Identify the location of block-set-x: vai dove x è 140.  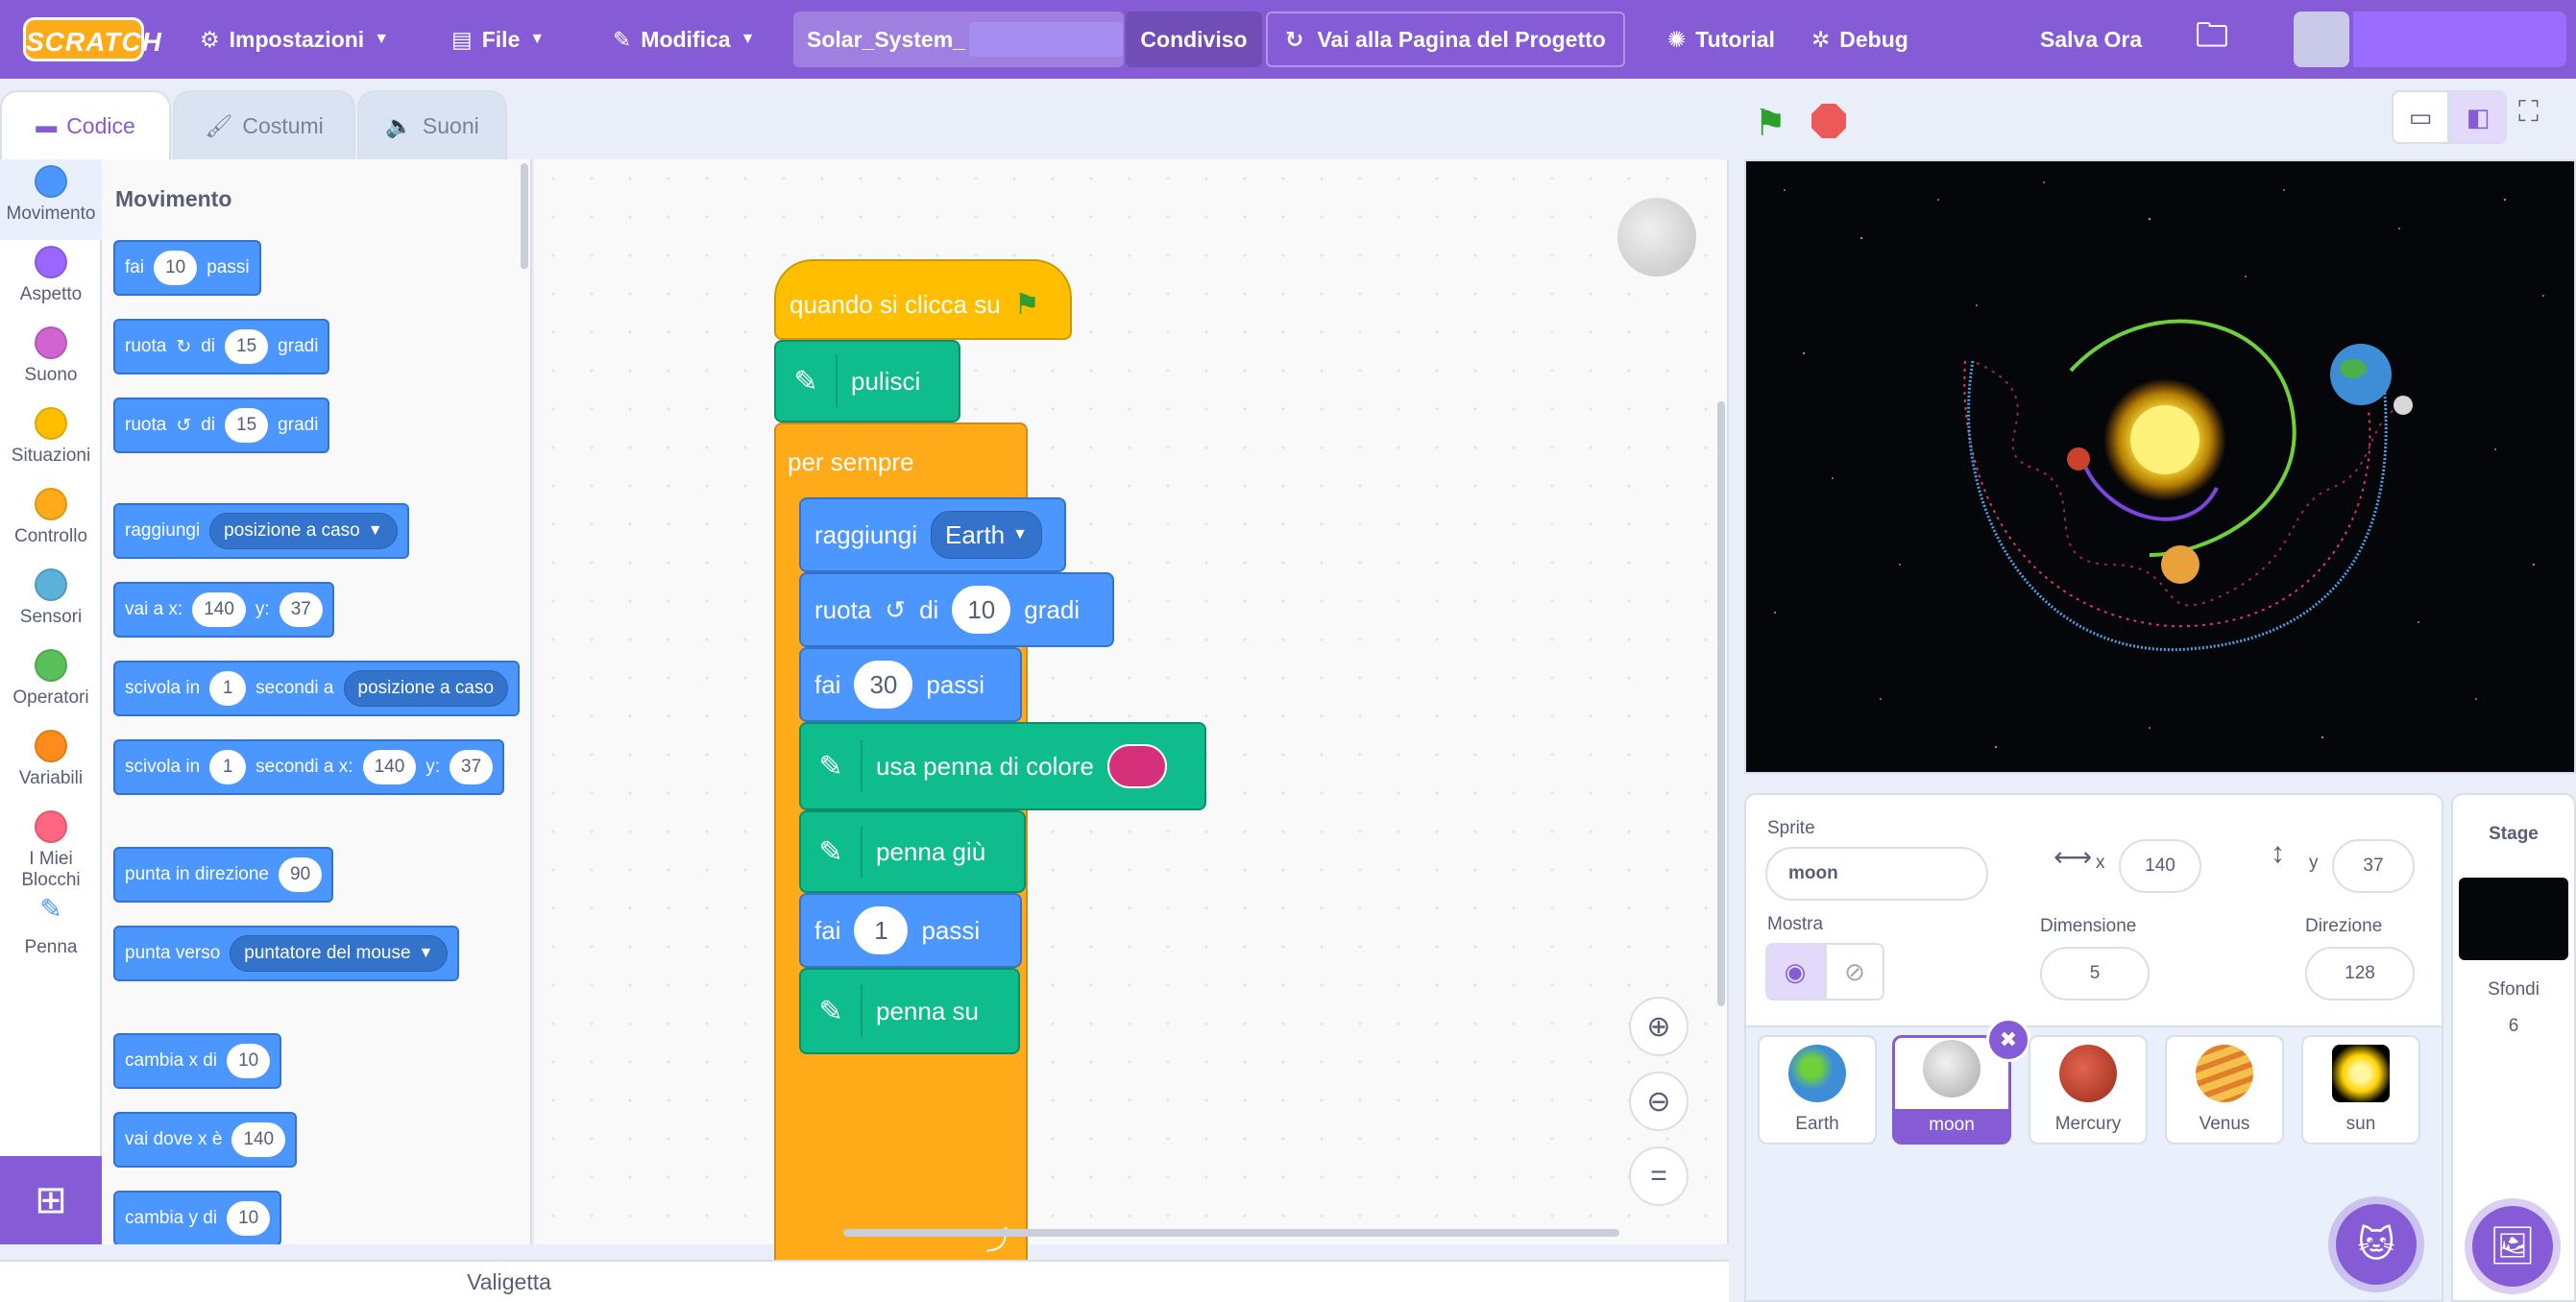
(205, 1140).